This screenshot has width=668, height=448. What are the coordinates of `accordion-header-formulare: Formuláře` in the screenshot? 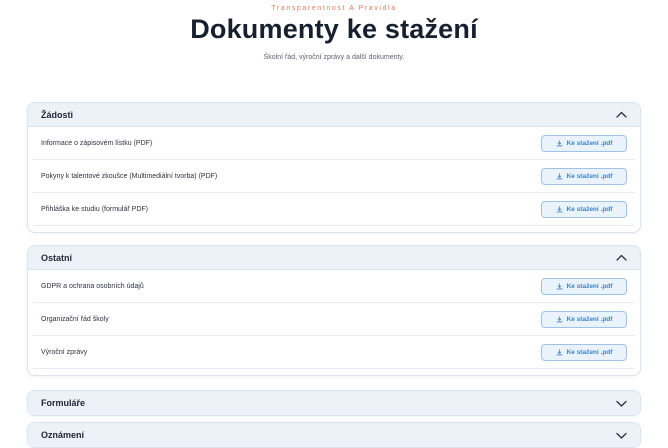 It's located at (334, 403).